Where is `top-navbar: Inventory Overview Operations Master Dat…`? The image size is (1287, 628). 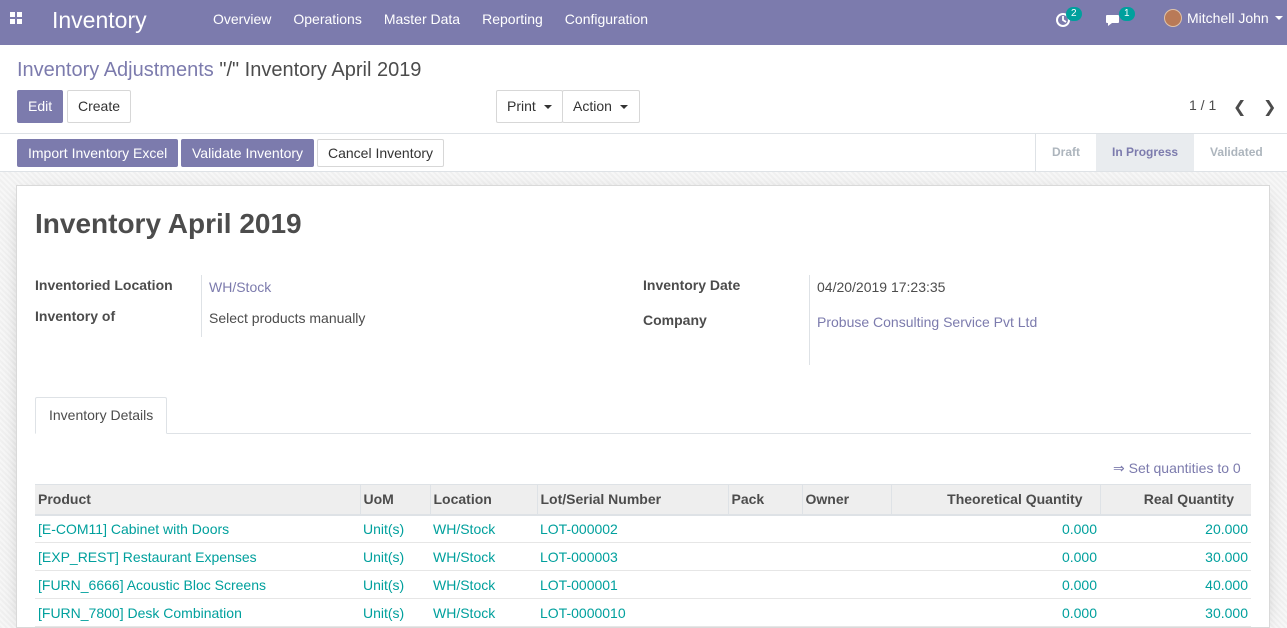
top-navbar: Inventory Overview Operations Master Dat… is located at coordinates (643, 22).